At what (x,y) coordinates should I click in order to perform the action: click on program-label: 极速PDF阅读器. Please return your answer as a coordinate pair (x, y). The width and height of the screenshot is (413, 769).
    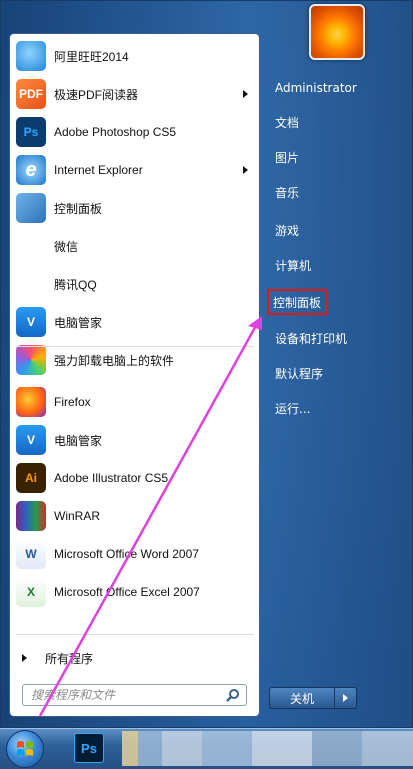
    Looking at the image, I should click on (96, 94).